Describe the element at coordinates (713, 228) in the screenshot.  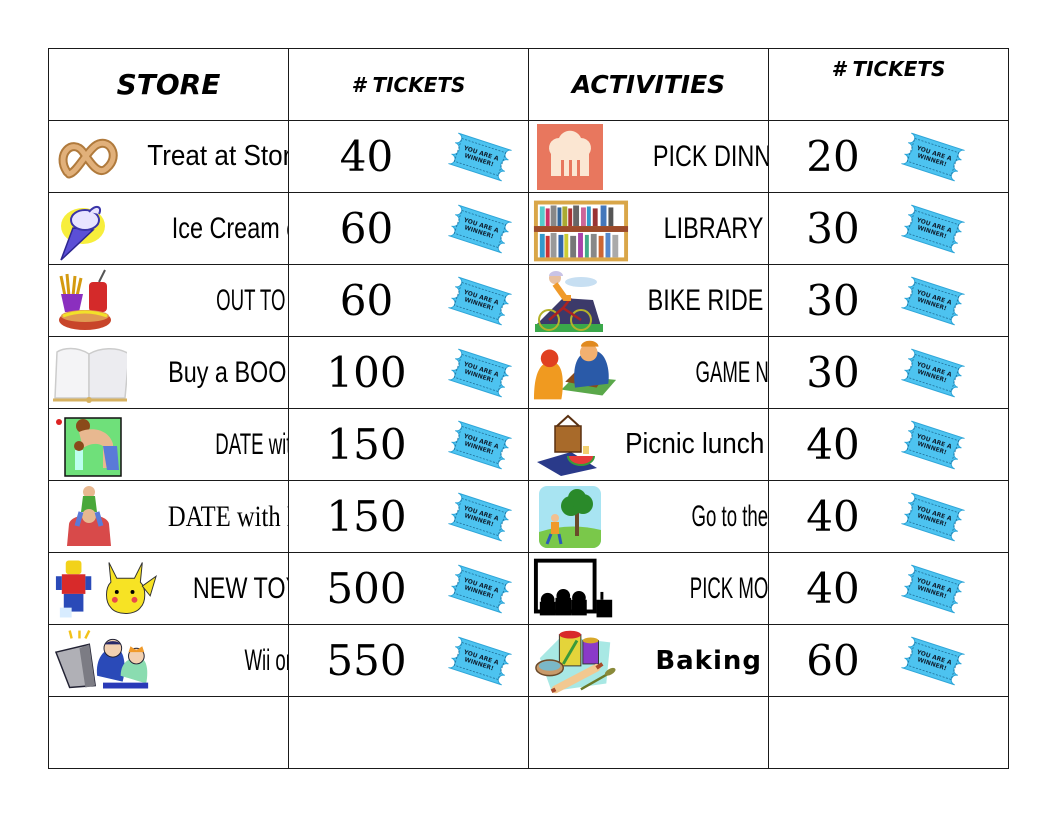
I see `activity-item-label: LIBRARY` at that location.